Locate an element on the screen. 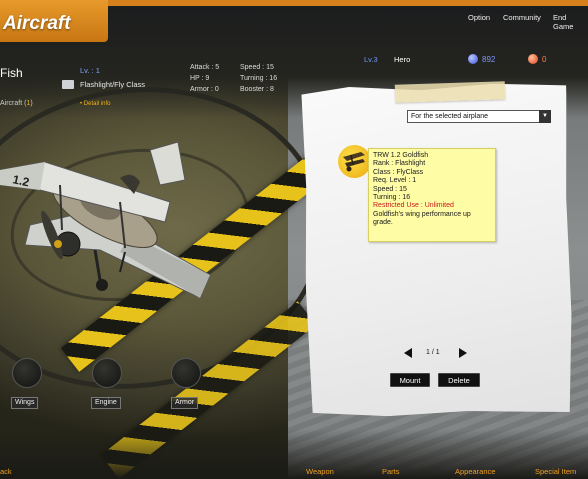  airplane-filter-dropdown: For the selected airplane ▼ is located at coordinates (479, 116).